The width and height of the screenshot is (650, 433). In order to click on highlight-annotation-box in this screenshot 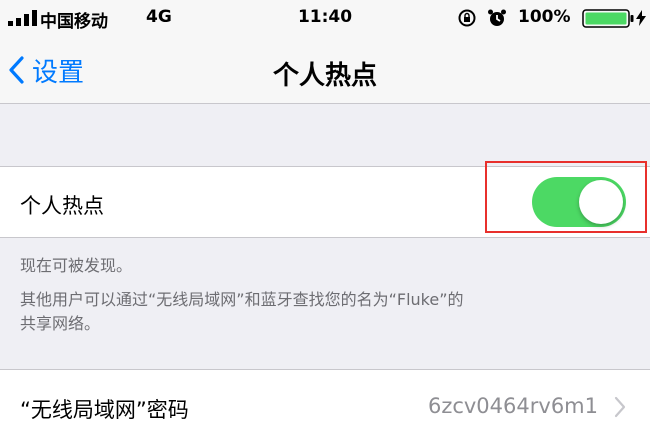, I will do `click(566, 197)`.